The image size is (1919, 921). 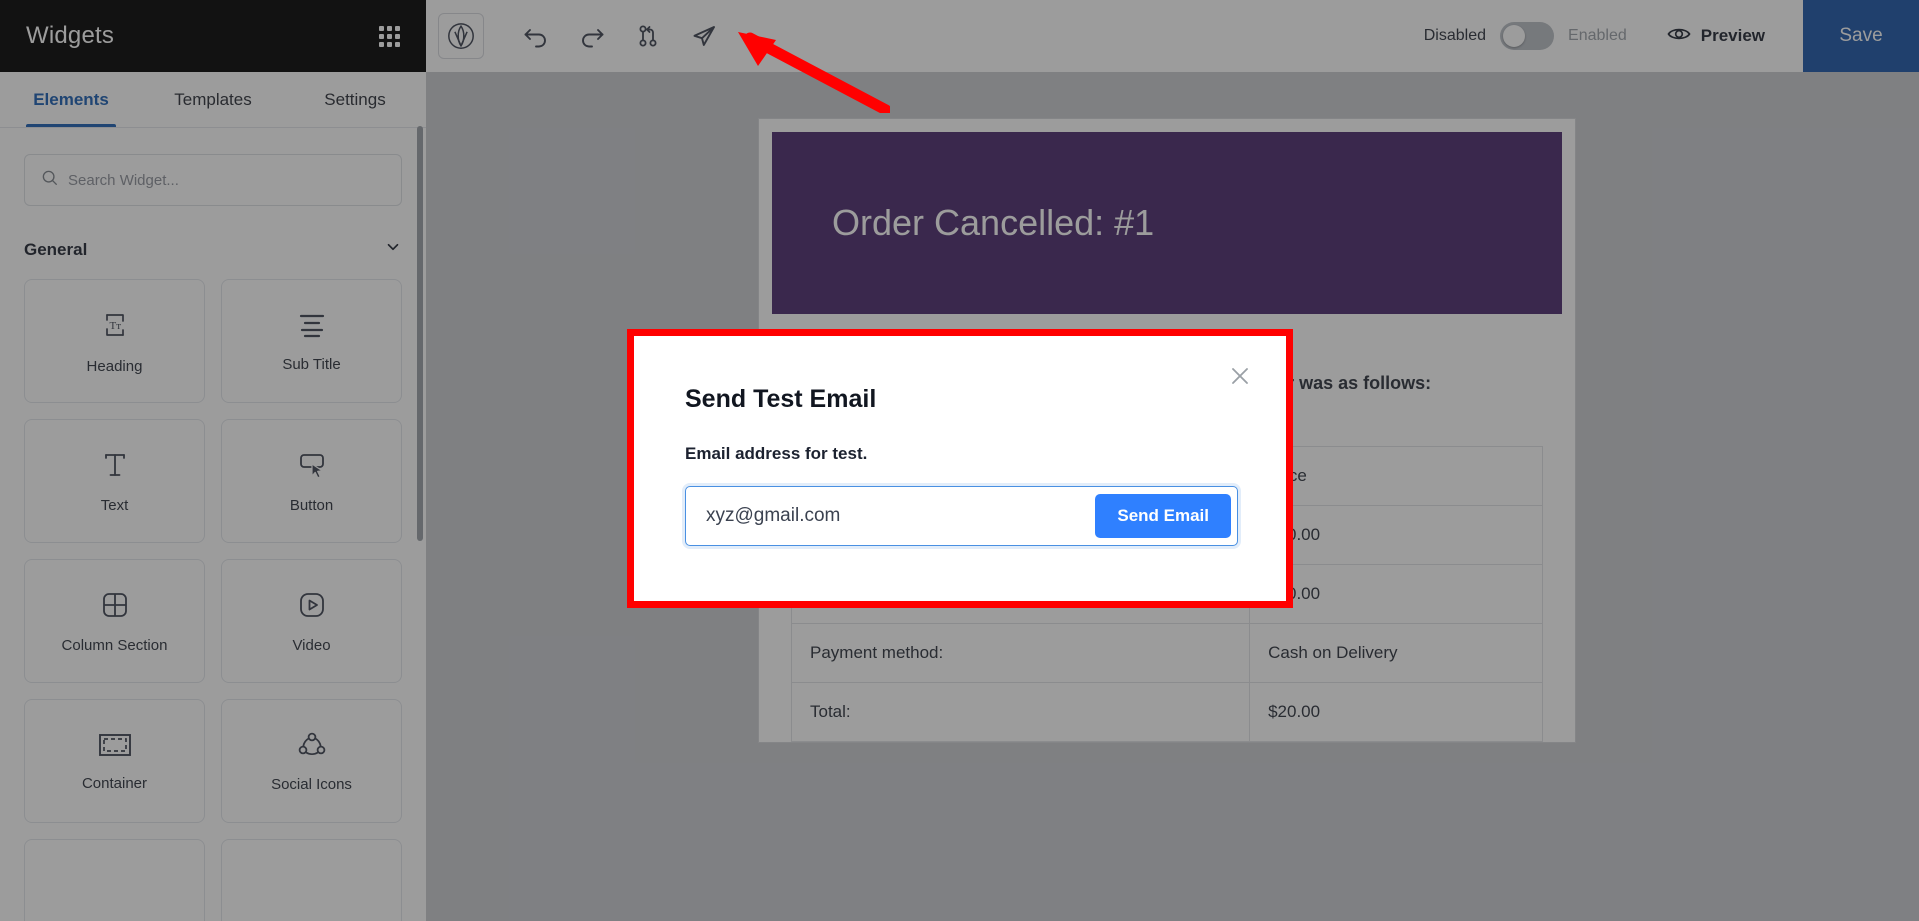 I want to click on email-field, so click(x=891, y=516).